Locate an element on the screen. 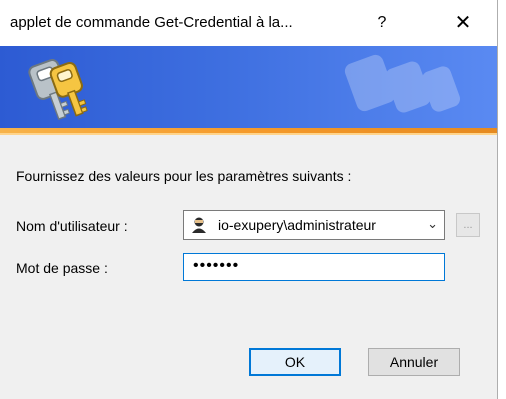  password-label: Mot de passe : is located at coordinates (62, 268).